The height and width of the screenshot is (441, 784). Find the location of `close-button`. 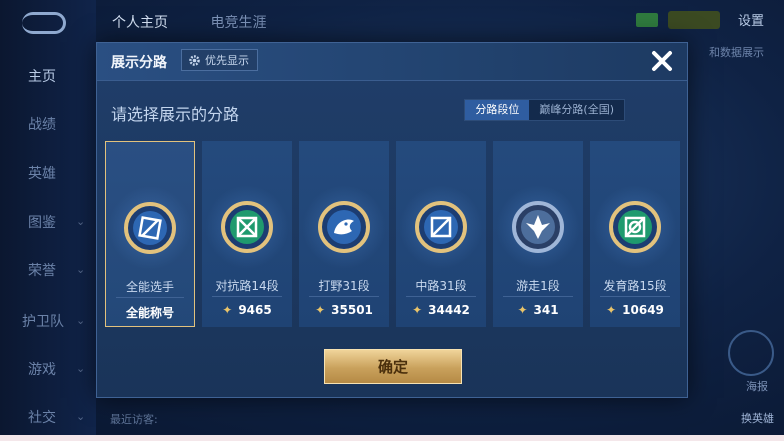

close-button is located at coordinates (662, 61).